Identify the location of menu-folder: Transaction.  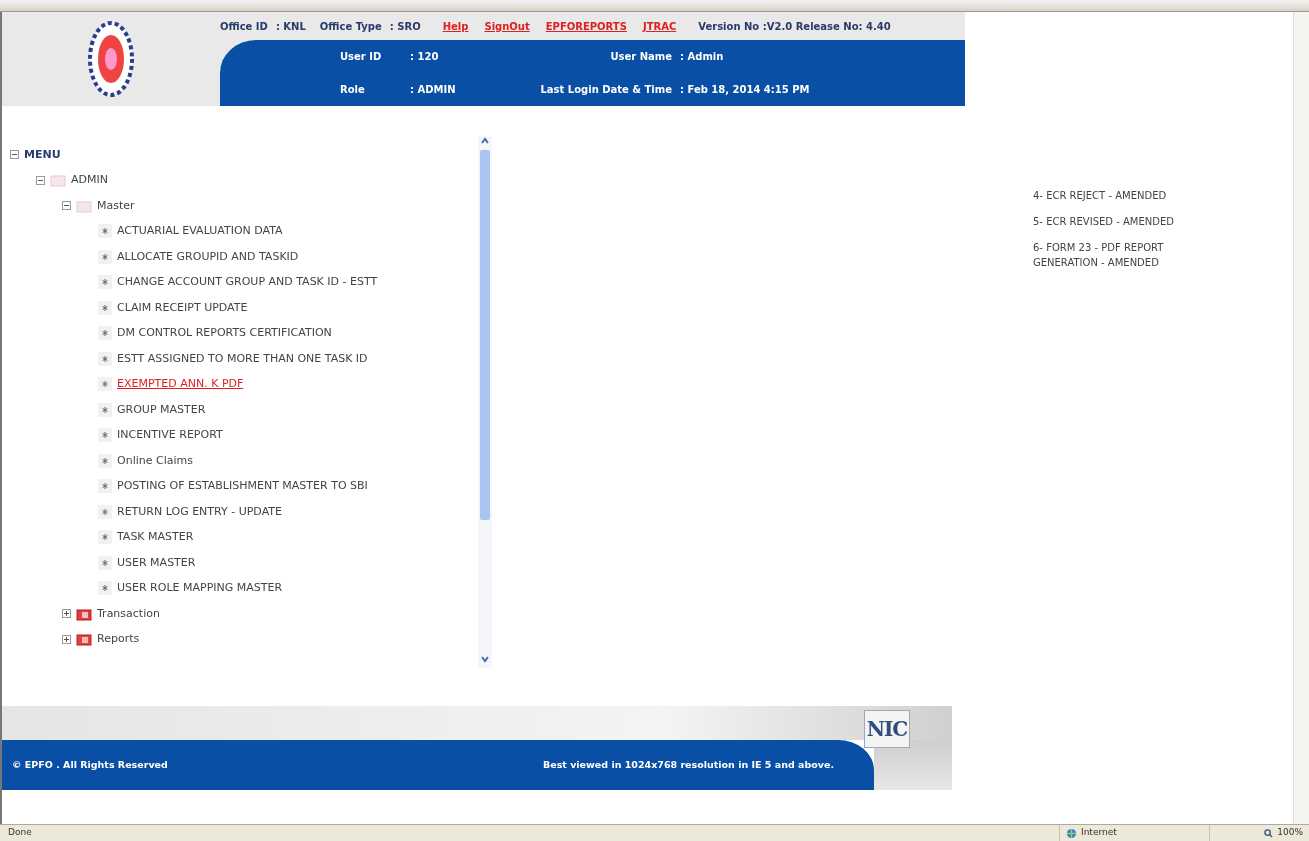
(128, 613).